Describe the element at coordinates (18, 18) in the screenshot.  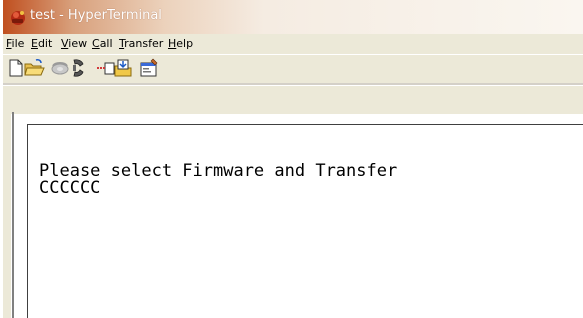
I see `hyperterminal-app-icon` at that location.